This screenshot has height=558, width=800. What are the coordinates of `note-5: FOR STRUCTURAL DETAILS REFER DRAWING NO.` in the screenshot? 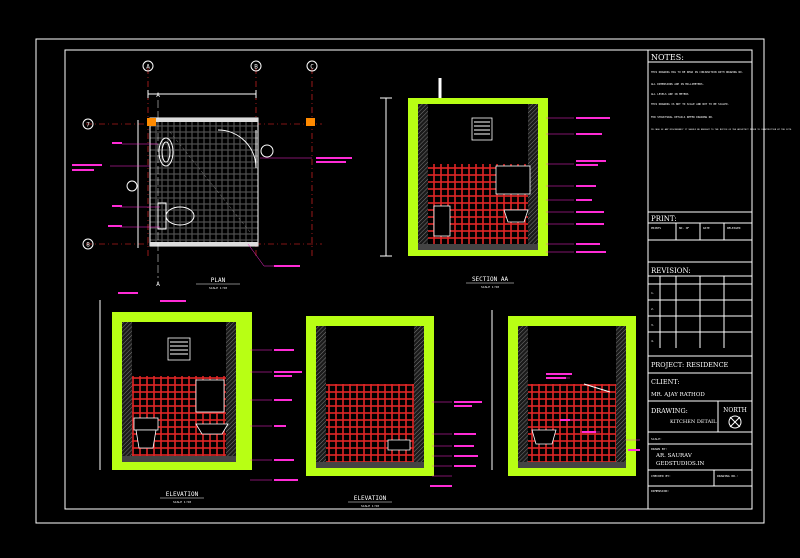 It's located at (682, 117).